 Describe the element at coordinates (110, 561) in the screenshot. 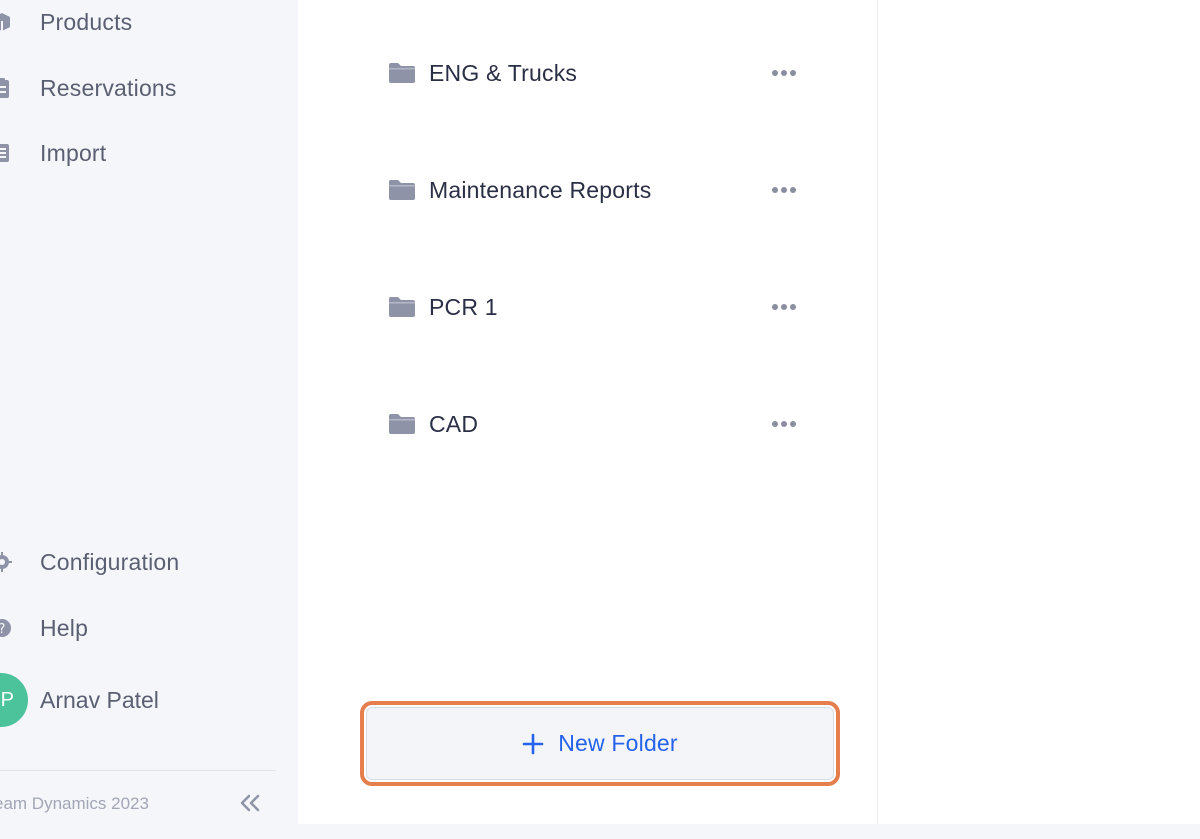

I see `sidebar-item-label: Configuration` at that location.